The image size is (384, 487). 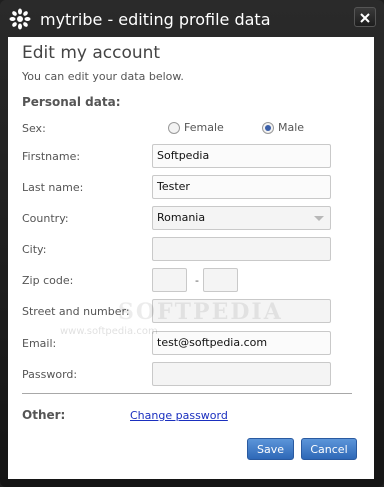 What do you see at coordinates (241, 156) in the screenshot?
I see `firstname-field: Softpedia` at bounding box center [241, 156].